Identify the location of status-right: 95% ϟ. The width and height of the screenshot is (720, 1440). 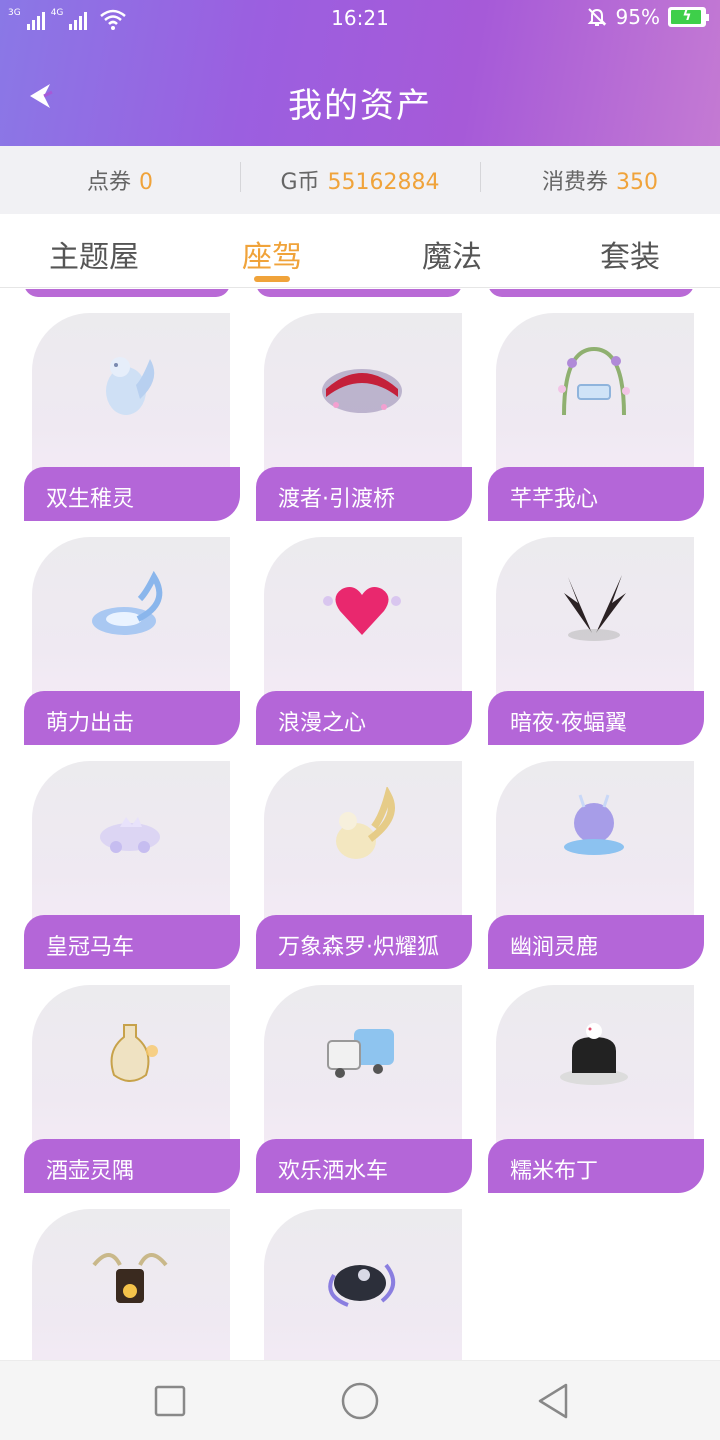
(647, 17).